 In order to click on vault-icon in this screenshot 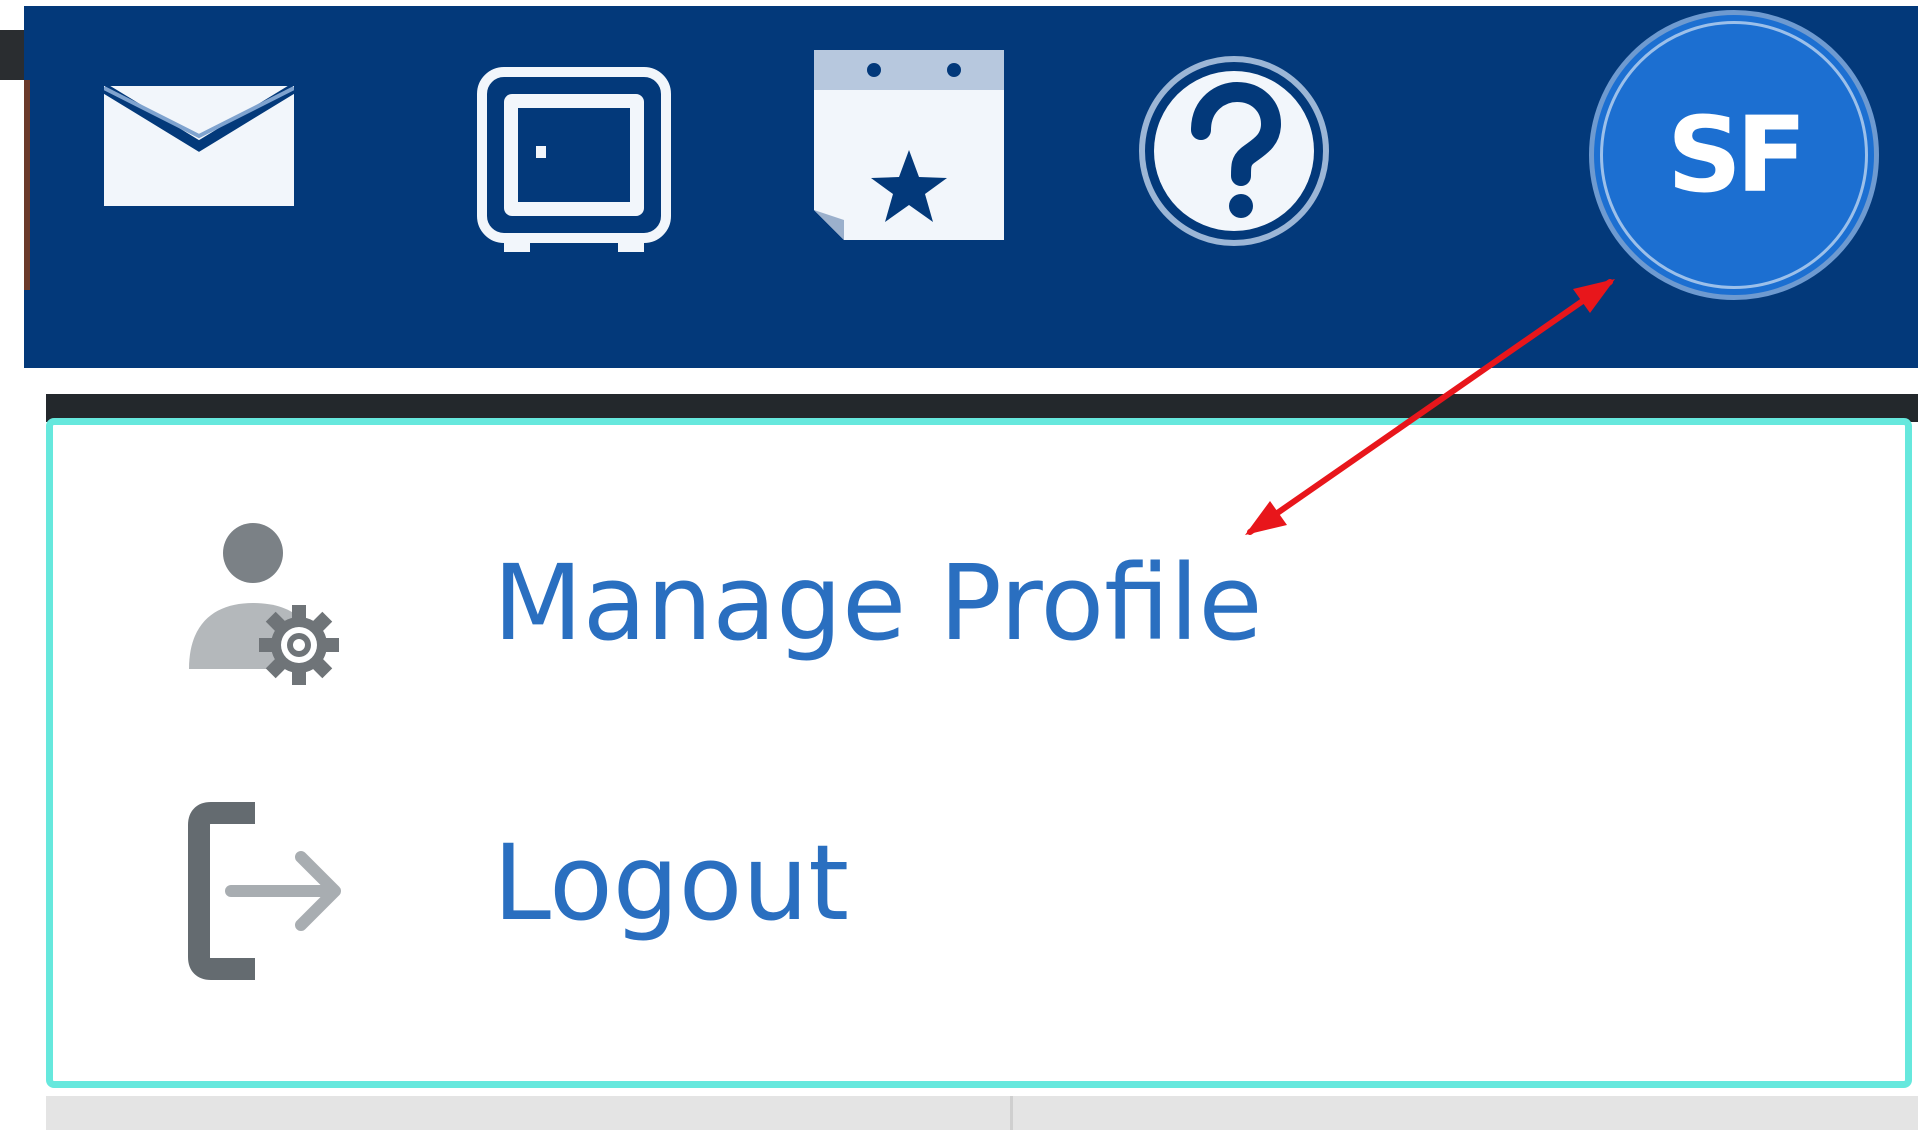, I will do `click(574, 161)`.